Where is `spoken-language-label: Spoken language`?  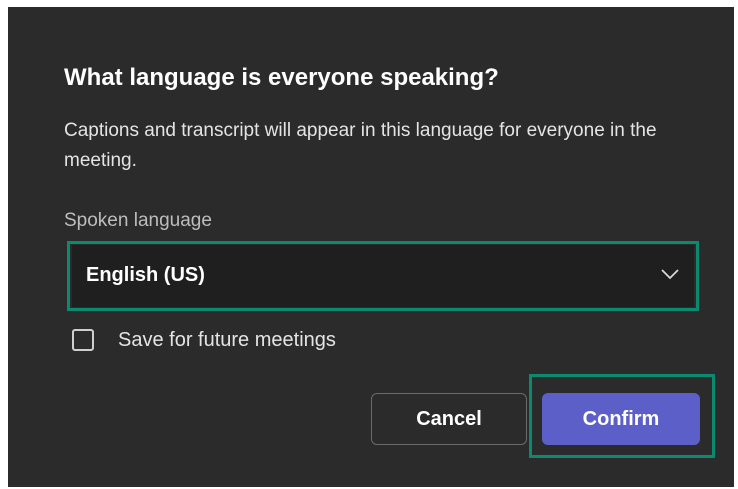
spoken-language-label: Spoken language is located at coordinates (138, 220).